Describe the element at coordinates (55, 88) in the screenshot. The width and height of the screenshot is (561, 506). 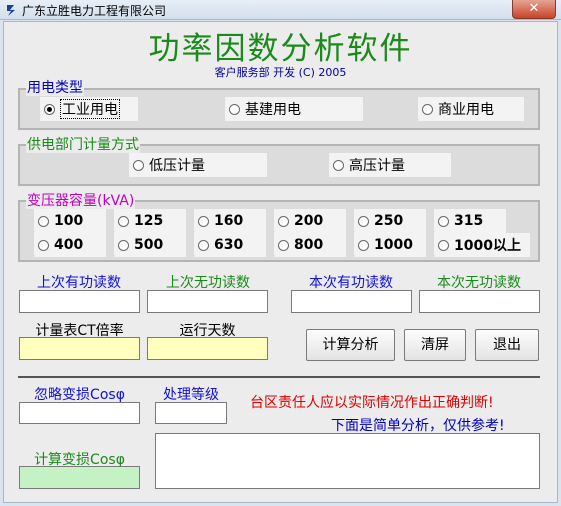
I see `usage-type-legend: 用电类型` at that location.